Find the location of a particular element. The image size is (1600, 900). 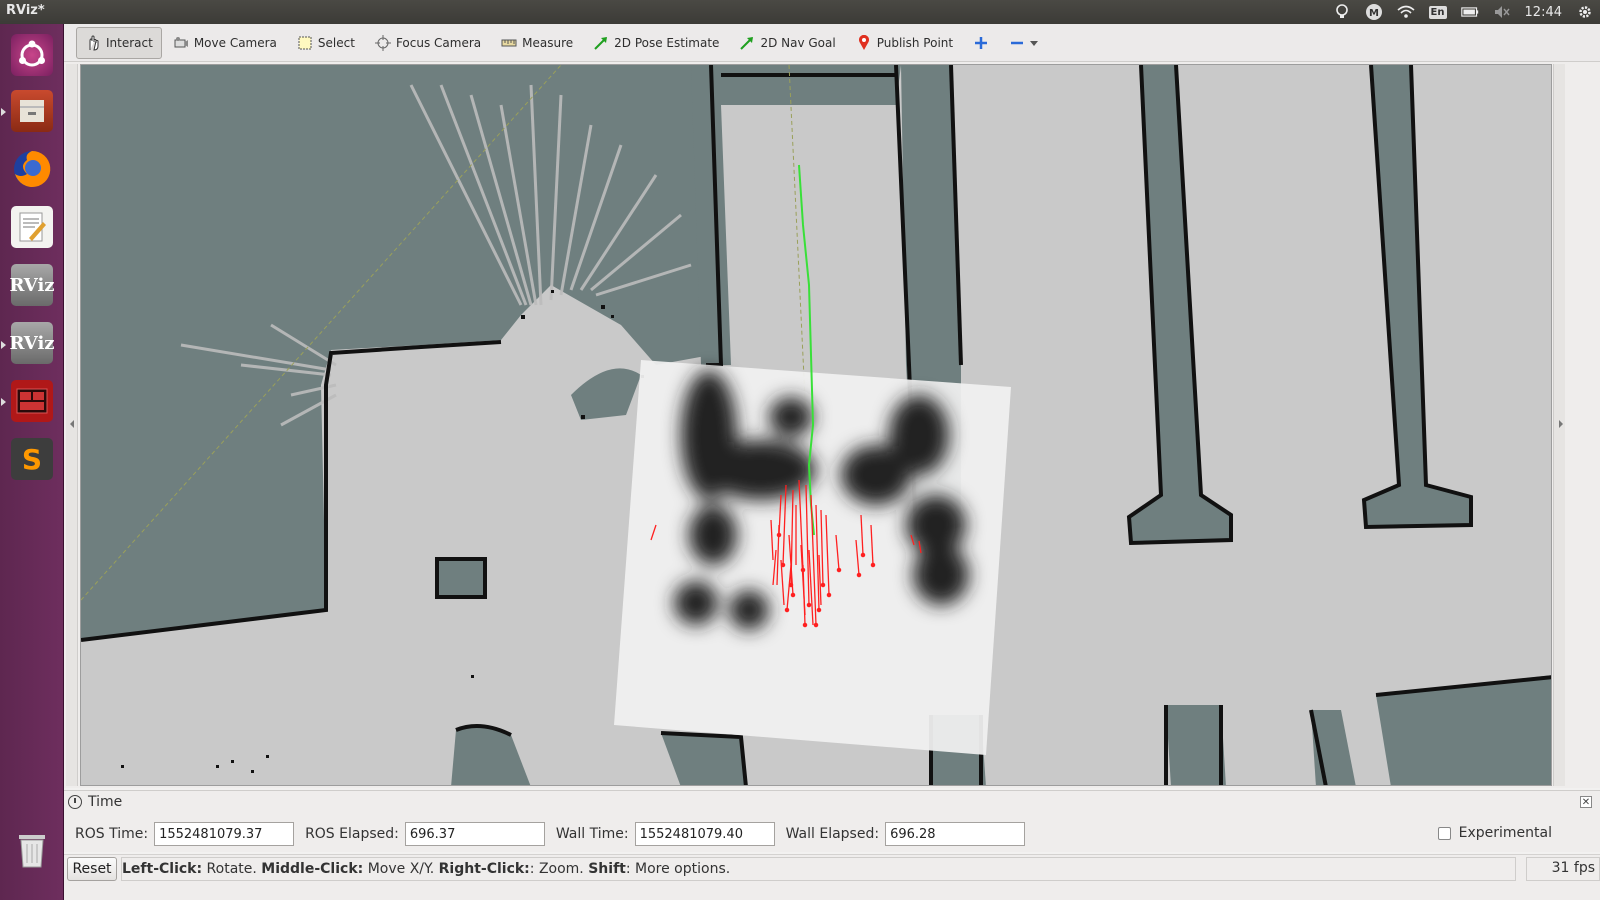

nav-goal-label: 2D Nav Goal is located at coordinates (798, 42).